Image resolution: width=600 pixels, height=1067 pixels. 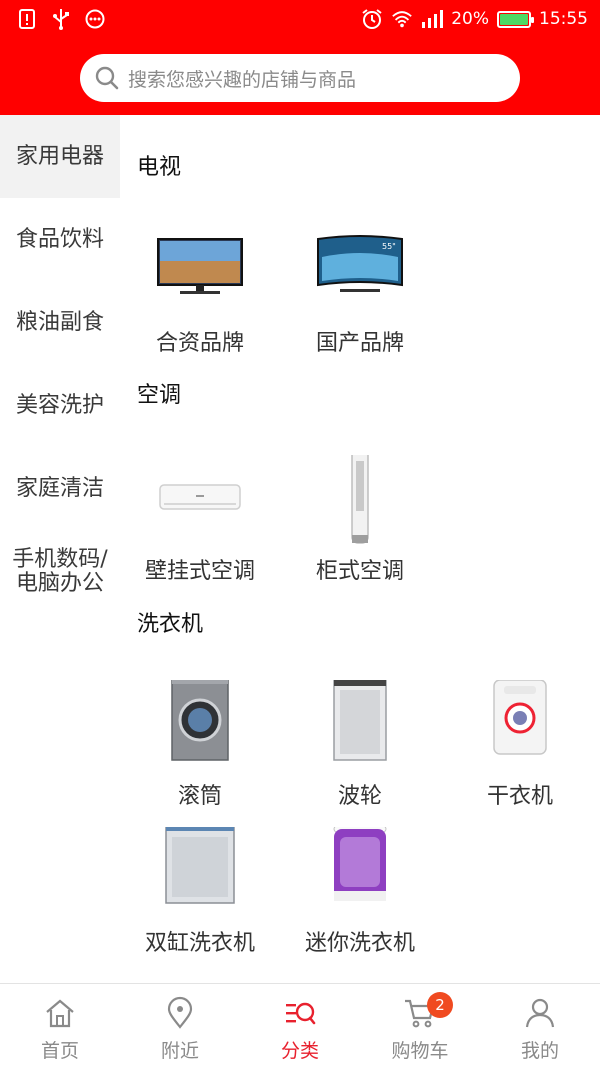 What do you see at coordinates (60, 239) in the screenshot?
I see `sidebar-item-food-drink: 食品饮料` at bounding box center [60, 239].